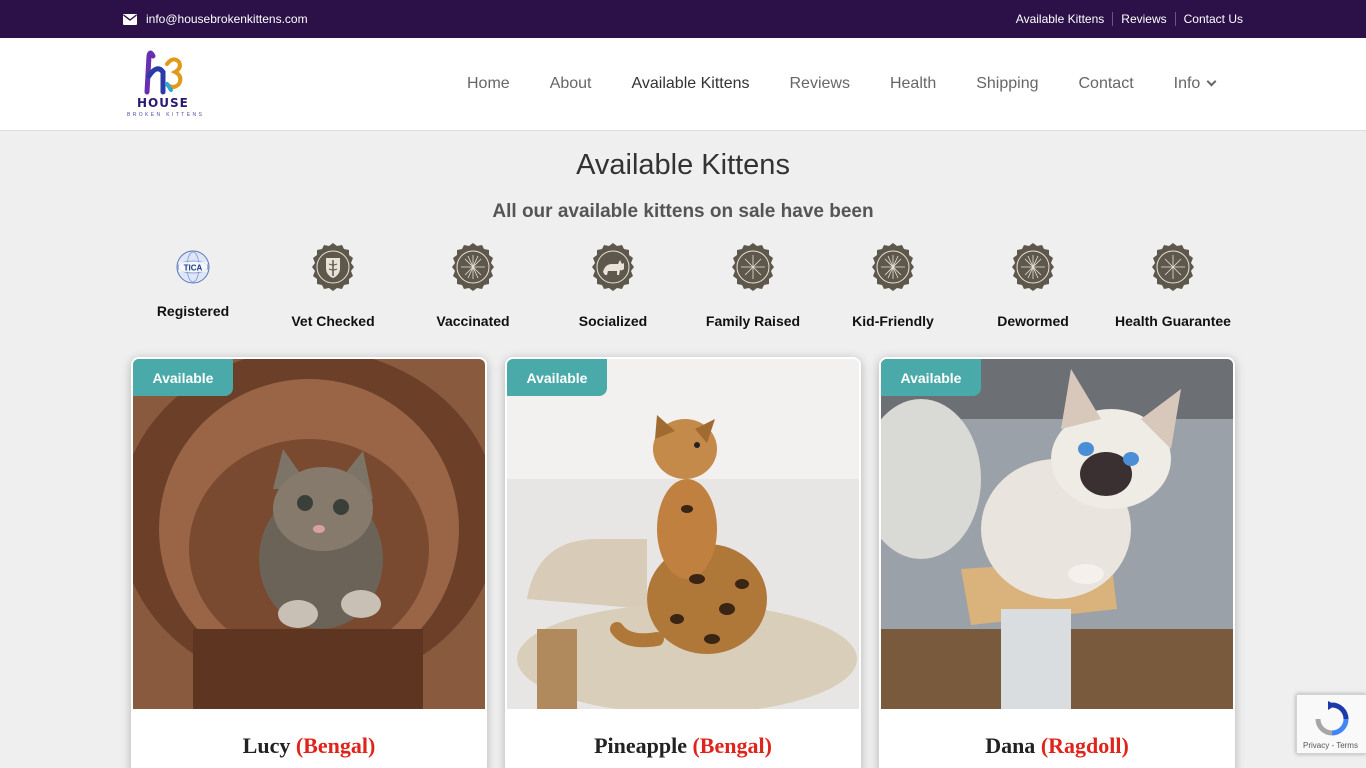 The width and height of the screenshot is (1366, 768). What do you see at coordinates (571, 84) in the screenshot?
I see `nav-about: About` at bounding box center [571, 84].